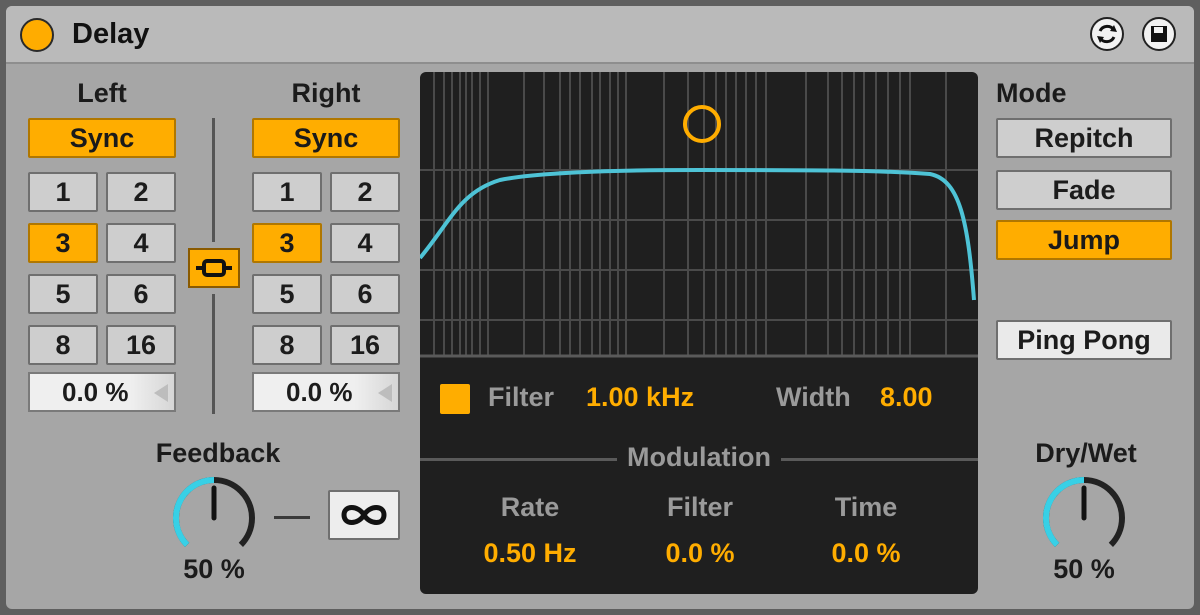 This screenshot has width=1200, height=615. Describe the element at coordinates (702, 124) in the screenshot. I see `filter-handle` at that location.